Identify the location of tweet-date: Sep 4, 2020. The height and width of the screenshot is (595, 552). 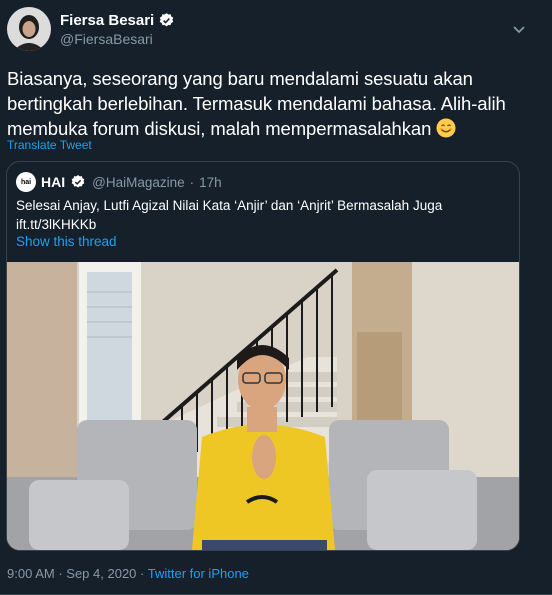
(101, 573).